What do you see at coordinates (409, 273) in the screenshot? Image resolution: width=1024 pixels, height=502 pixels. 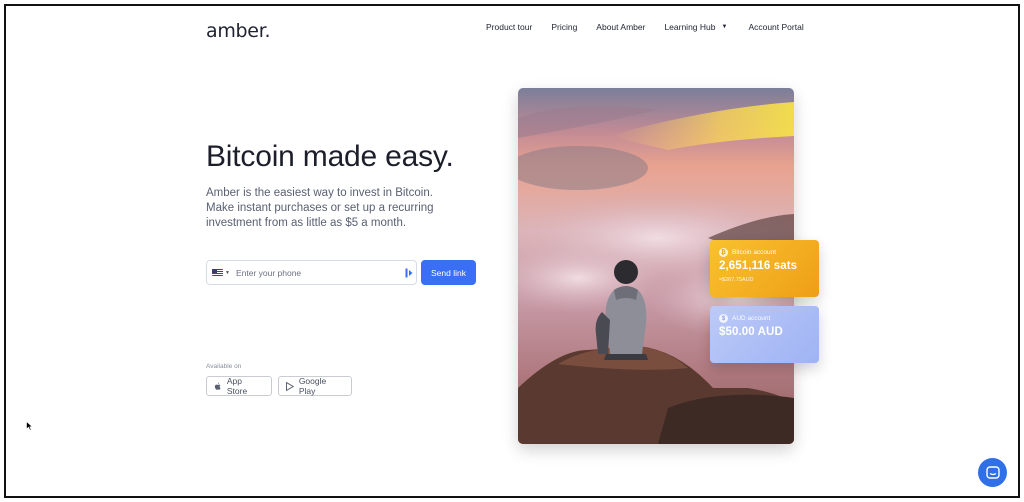 I see `autofill-icon` at bounding box center [409, 273].